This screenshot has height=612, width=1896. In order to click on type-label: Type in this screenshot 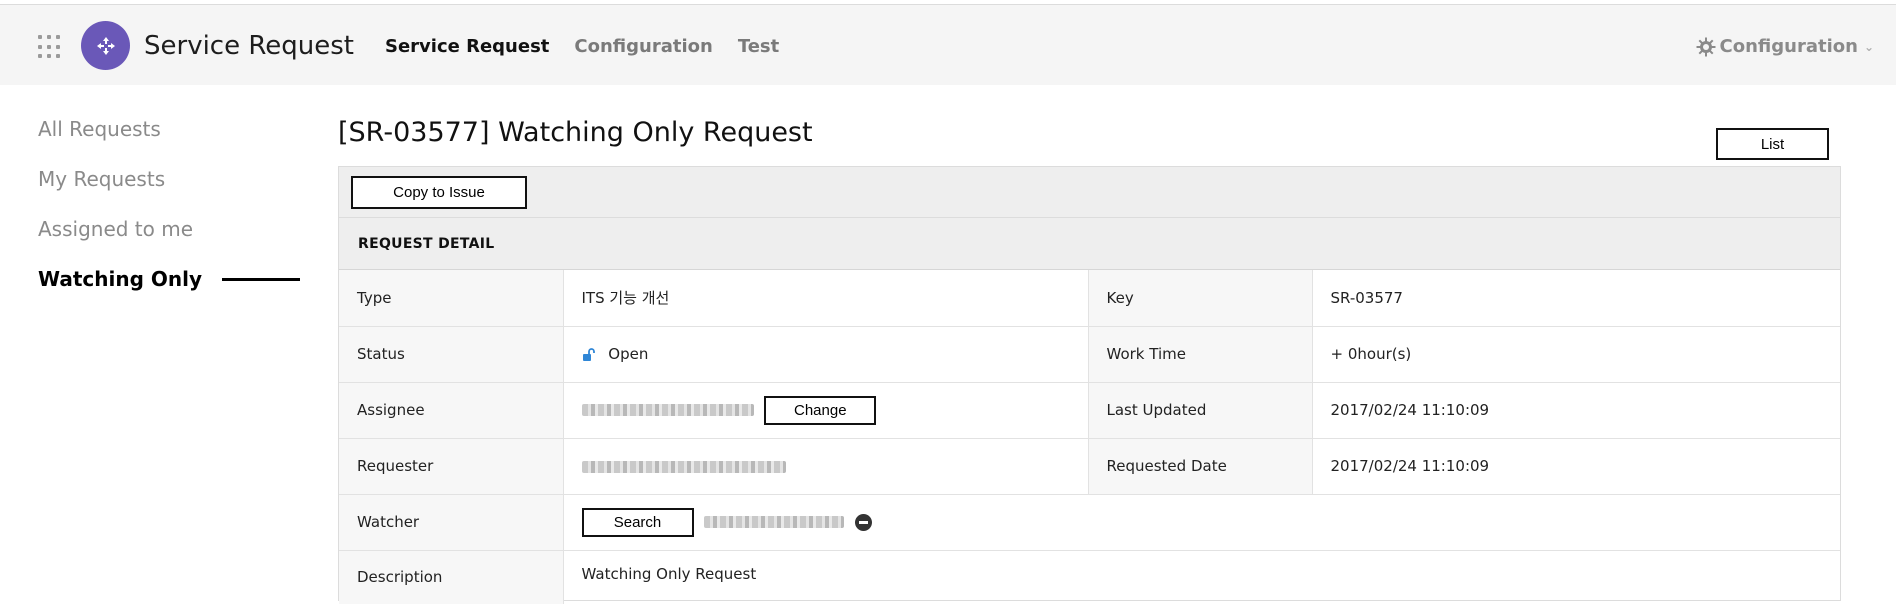, I will do `click(451, 298)`.